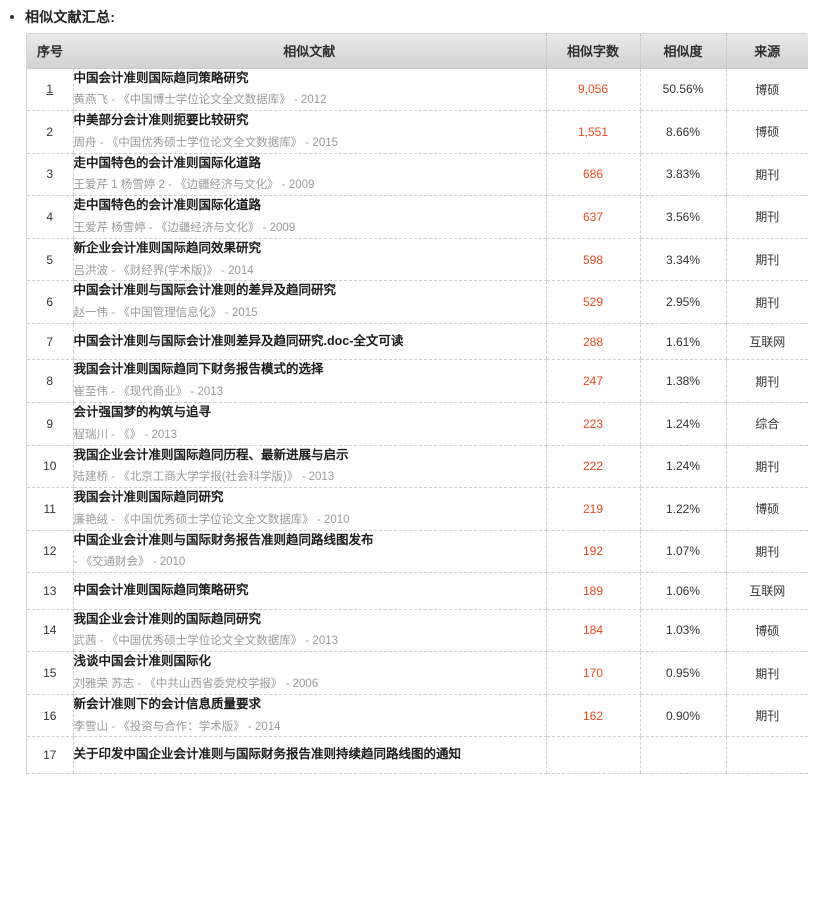 This screenshot has height=921, width=835. Describe the element at coordinates (309, 260) in the screenshot. I see `document-cell: 新企业会计准则国际趋同效果研究吕洪波 - 《财经界(学术版)》 - 2014` at that location.